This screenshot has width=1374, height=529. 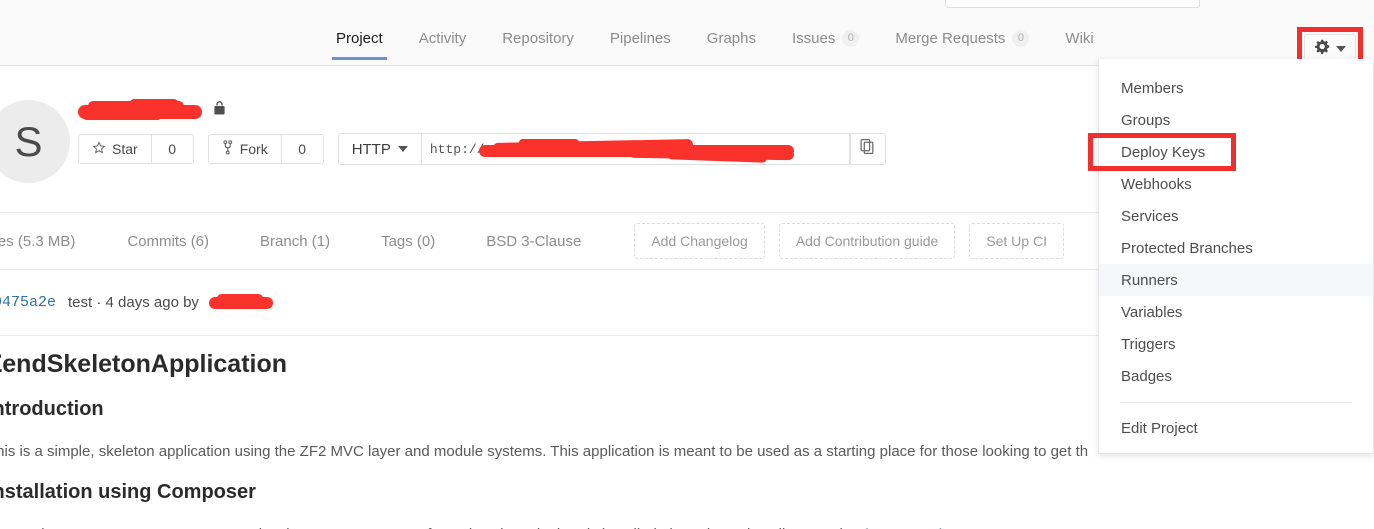 What do you see at coordinates (538, 38) in the screenshot?
I see `tab-label: Repository` at bounding box center [538, 38].